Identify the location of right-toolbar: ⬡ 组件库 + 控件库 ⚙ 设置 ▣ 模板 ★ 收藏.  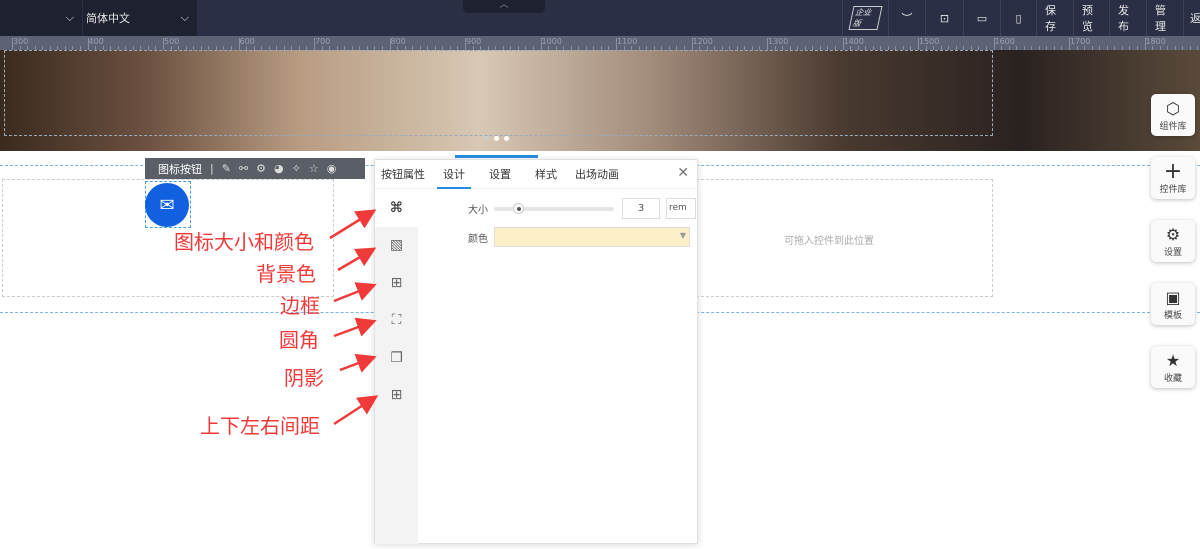
(1173, 251).